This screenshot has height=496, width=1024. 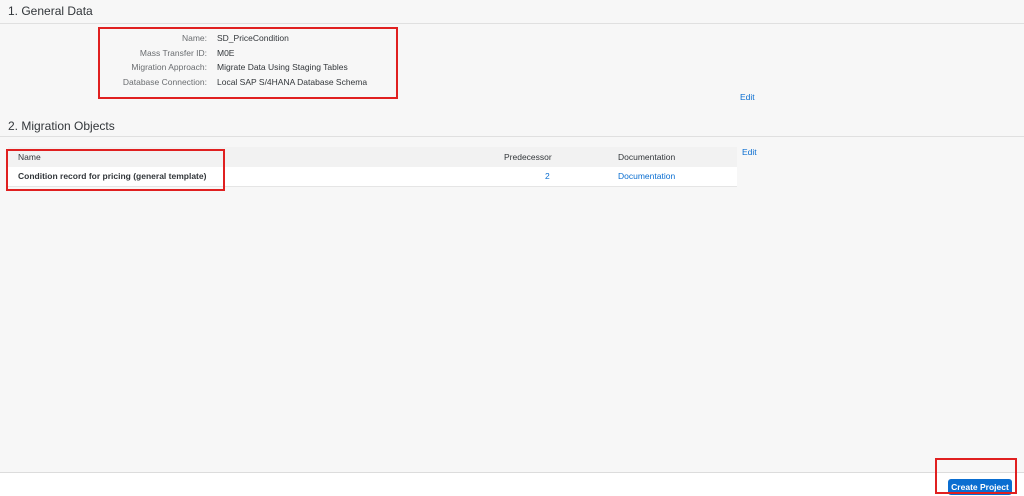 I want to click on name-label: Name:, so click(x=194, y=38).